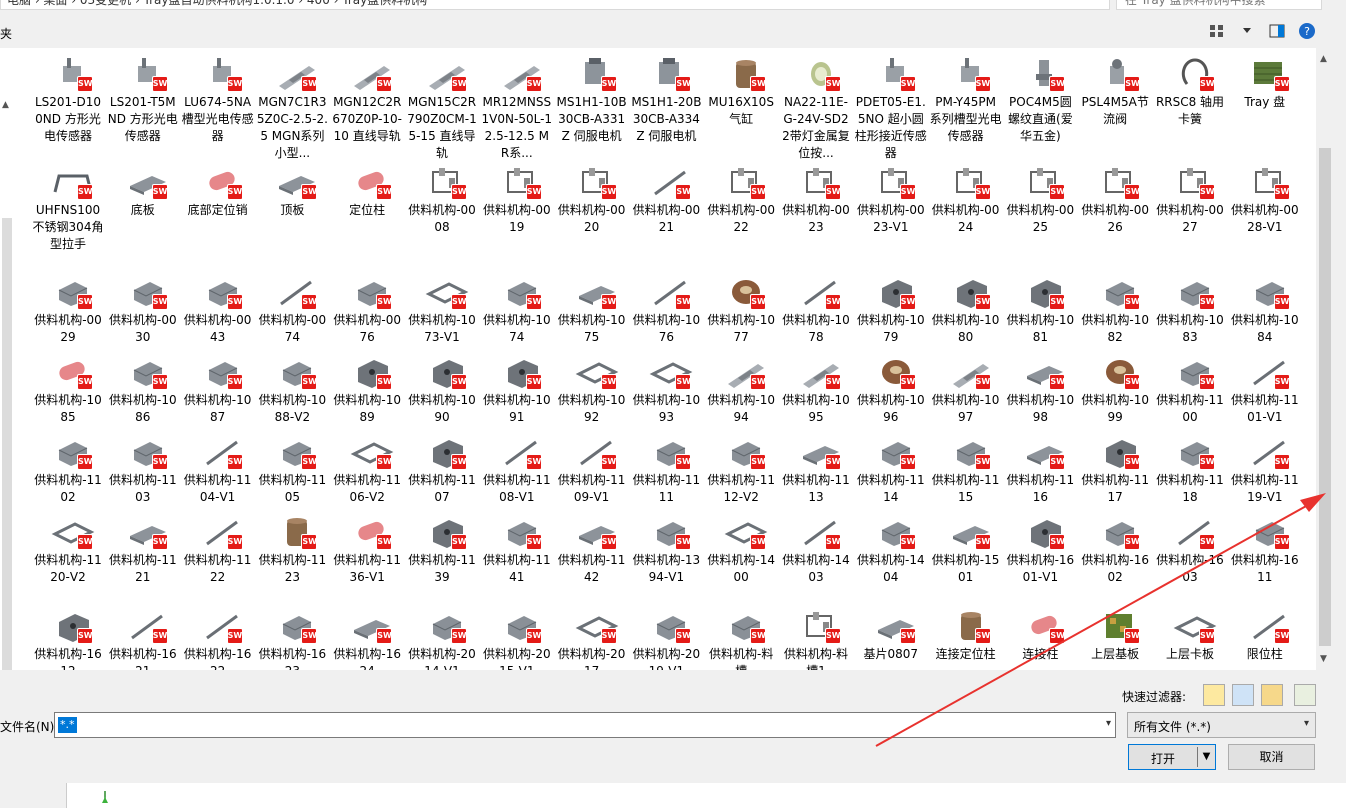  I want to click on filter-top-level-icon, so click(1305, 695).